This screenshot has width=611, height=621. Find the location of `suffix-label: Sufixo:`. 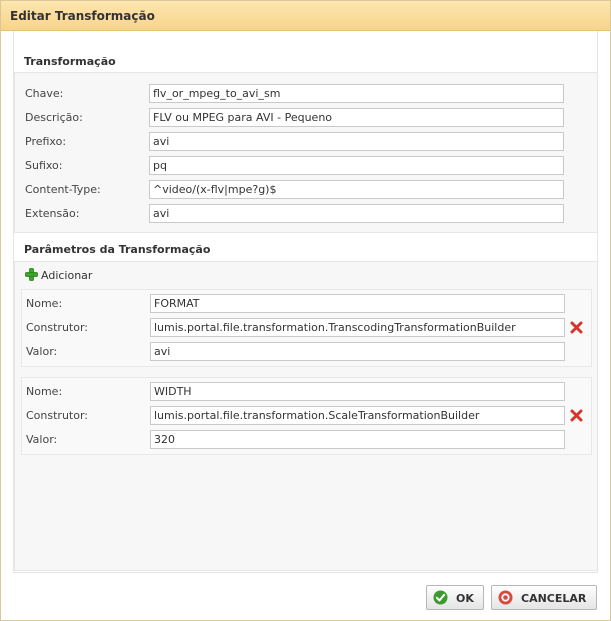

suffix-label: Sufixo: is located at coordinates (44, 165).